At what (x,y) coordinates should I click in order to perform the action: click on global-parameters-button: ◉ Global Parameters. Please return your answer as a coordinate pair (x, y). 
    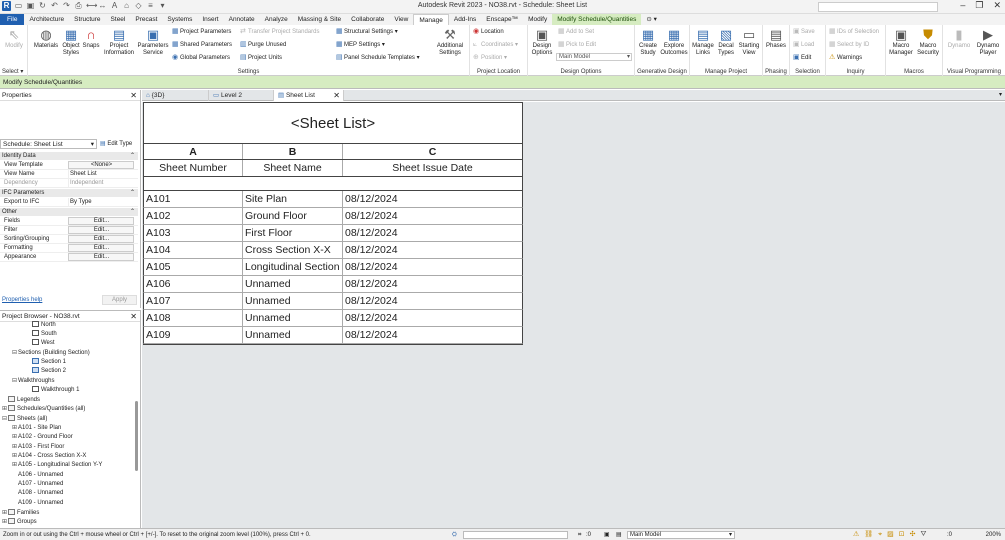
    Looking at the image, I should click on (201, 58).